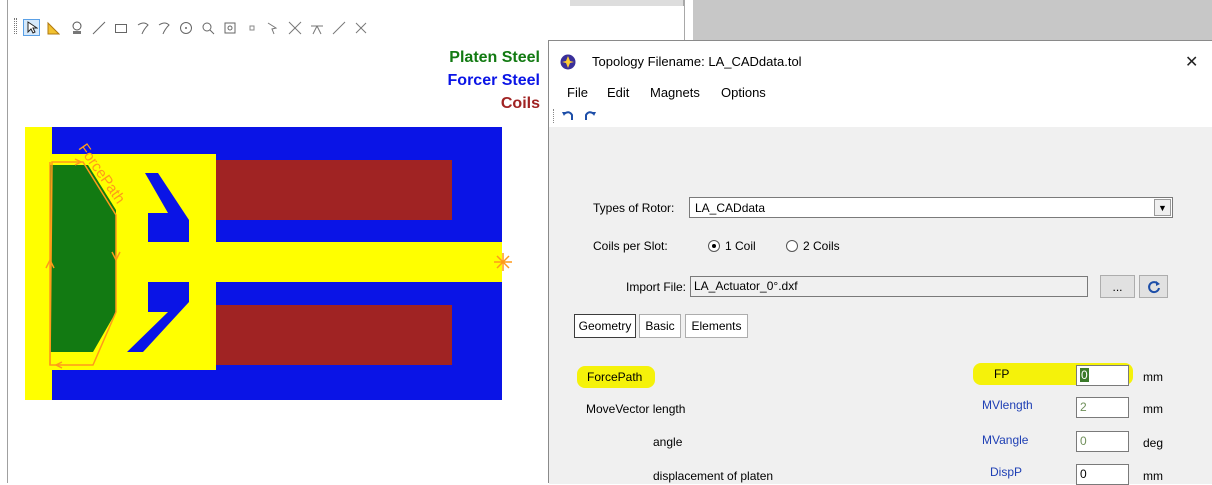  Describe the element at coordinates (952, 20) in the screenshot. I see `desktop-background` at that location.